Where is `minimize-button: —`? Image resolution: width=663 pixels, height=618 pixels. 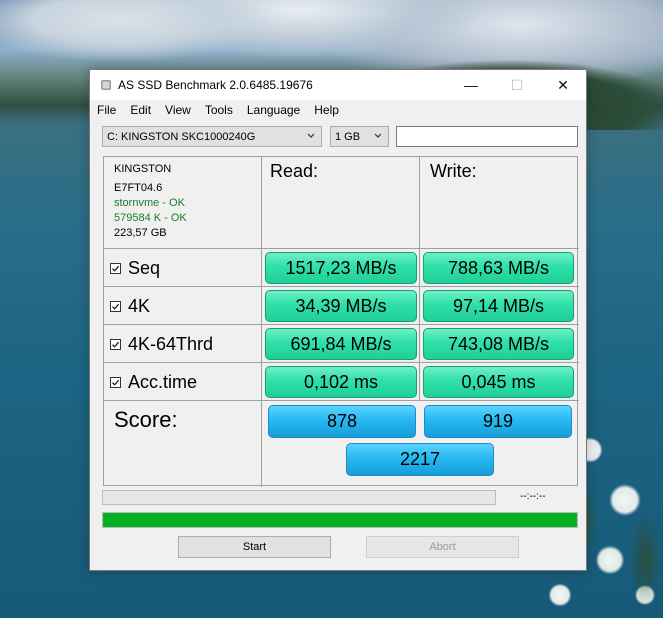
minimize-button: — is located at coordinates (471, 85).